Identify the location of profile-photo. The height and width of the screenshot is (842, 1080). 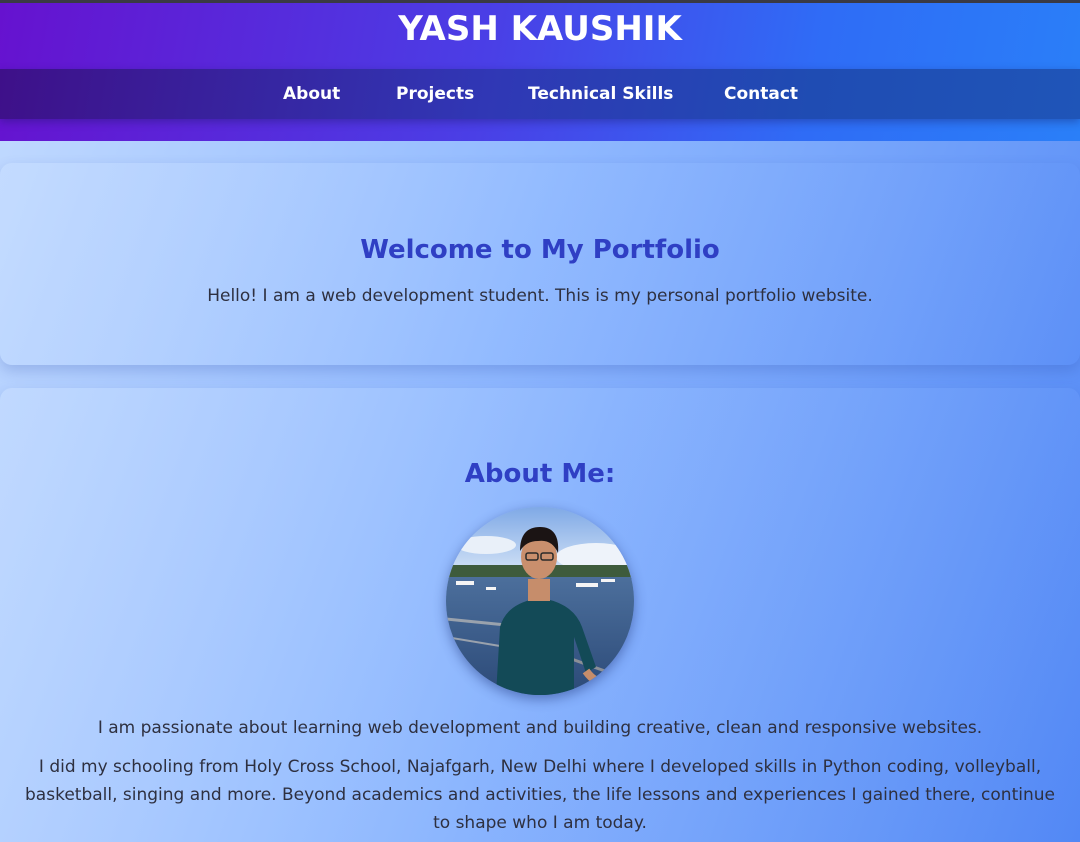
(540, 601).